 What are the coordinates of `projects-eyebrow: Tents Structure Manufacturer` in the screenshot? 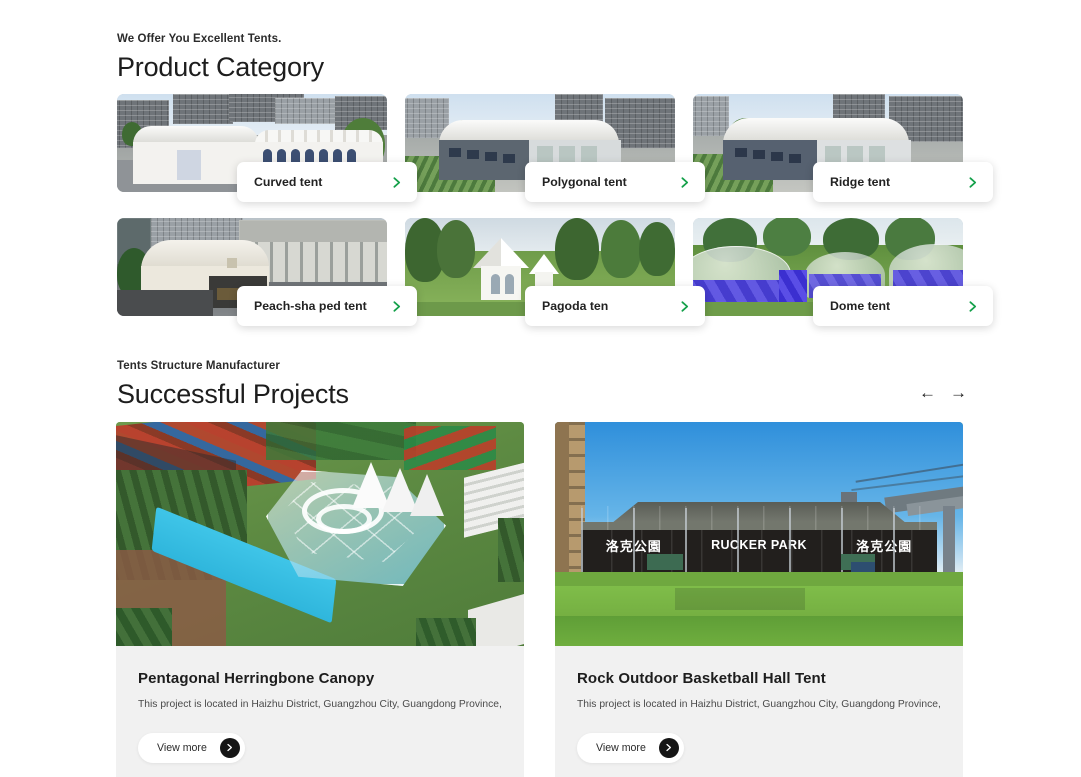 It's located at (198, 366).